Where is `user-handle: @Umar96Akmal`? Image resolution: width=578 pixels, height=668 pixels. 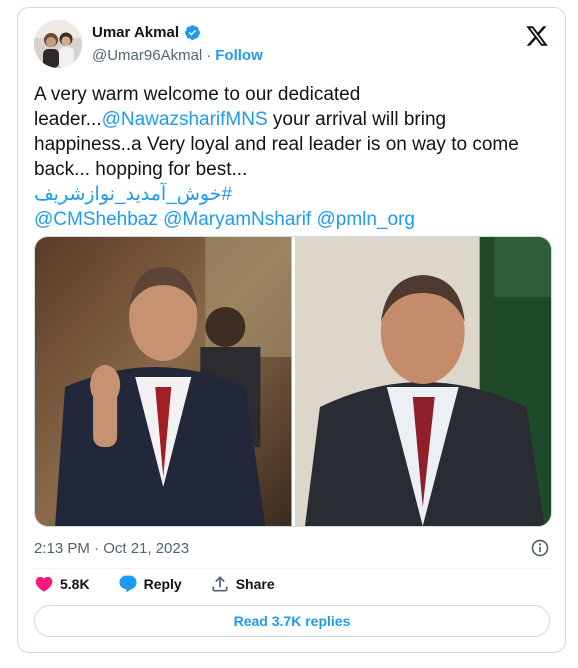
user-handle: @Umar96Akmal is located at coordinates (147, 55).